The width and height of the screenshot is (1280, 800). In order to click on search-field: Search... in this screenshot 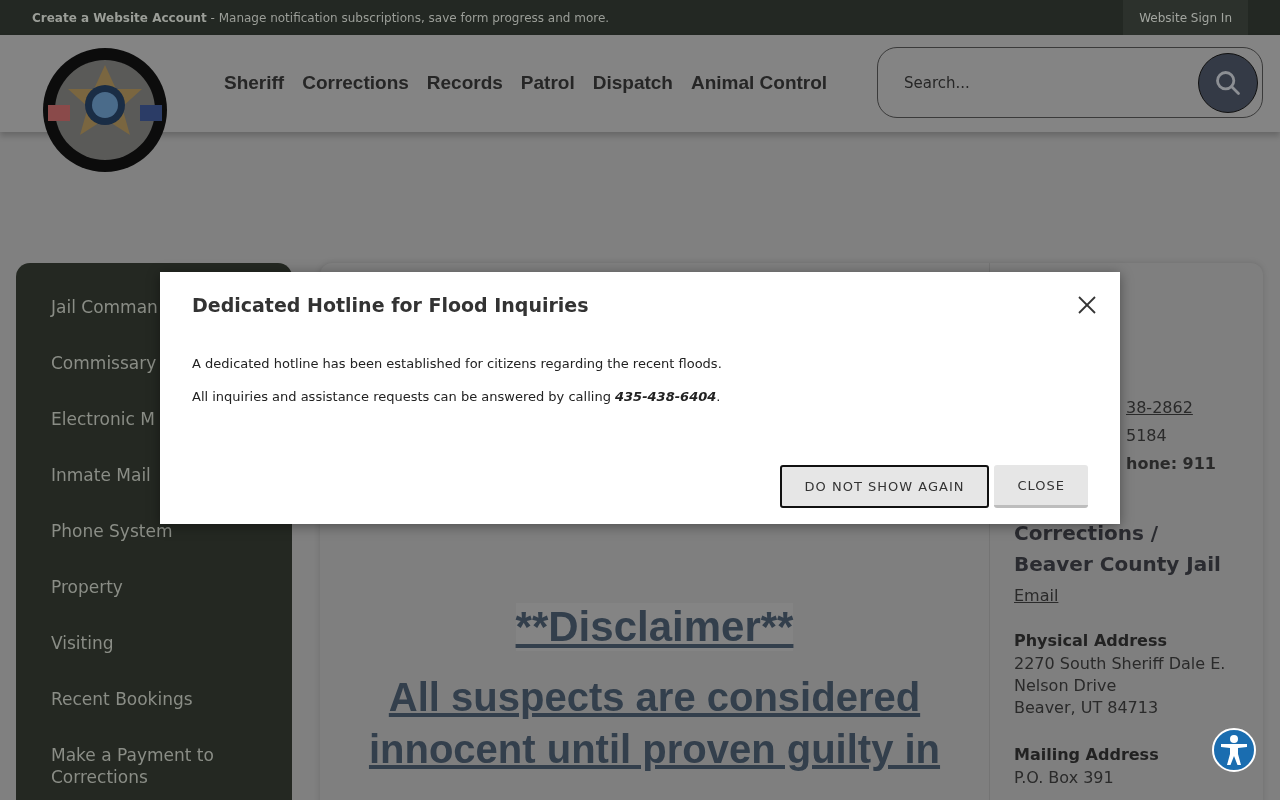, I will do `click(1050, 82)`.